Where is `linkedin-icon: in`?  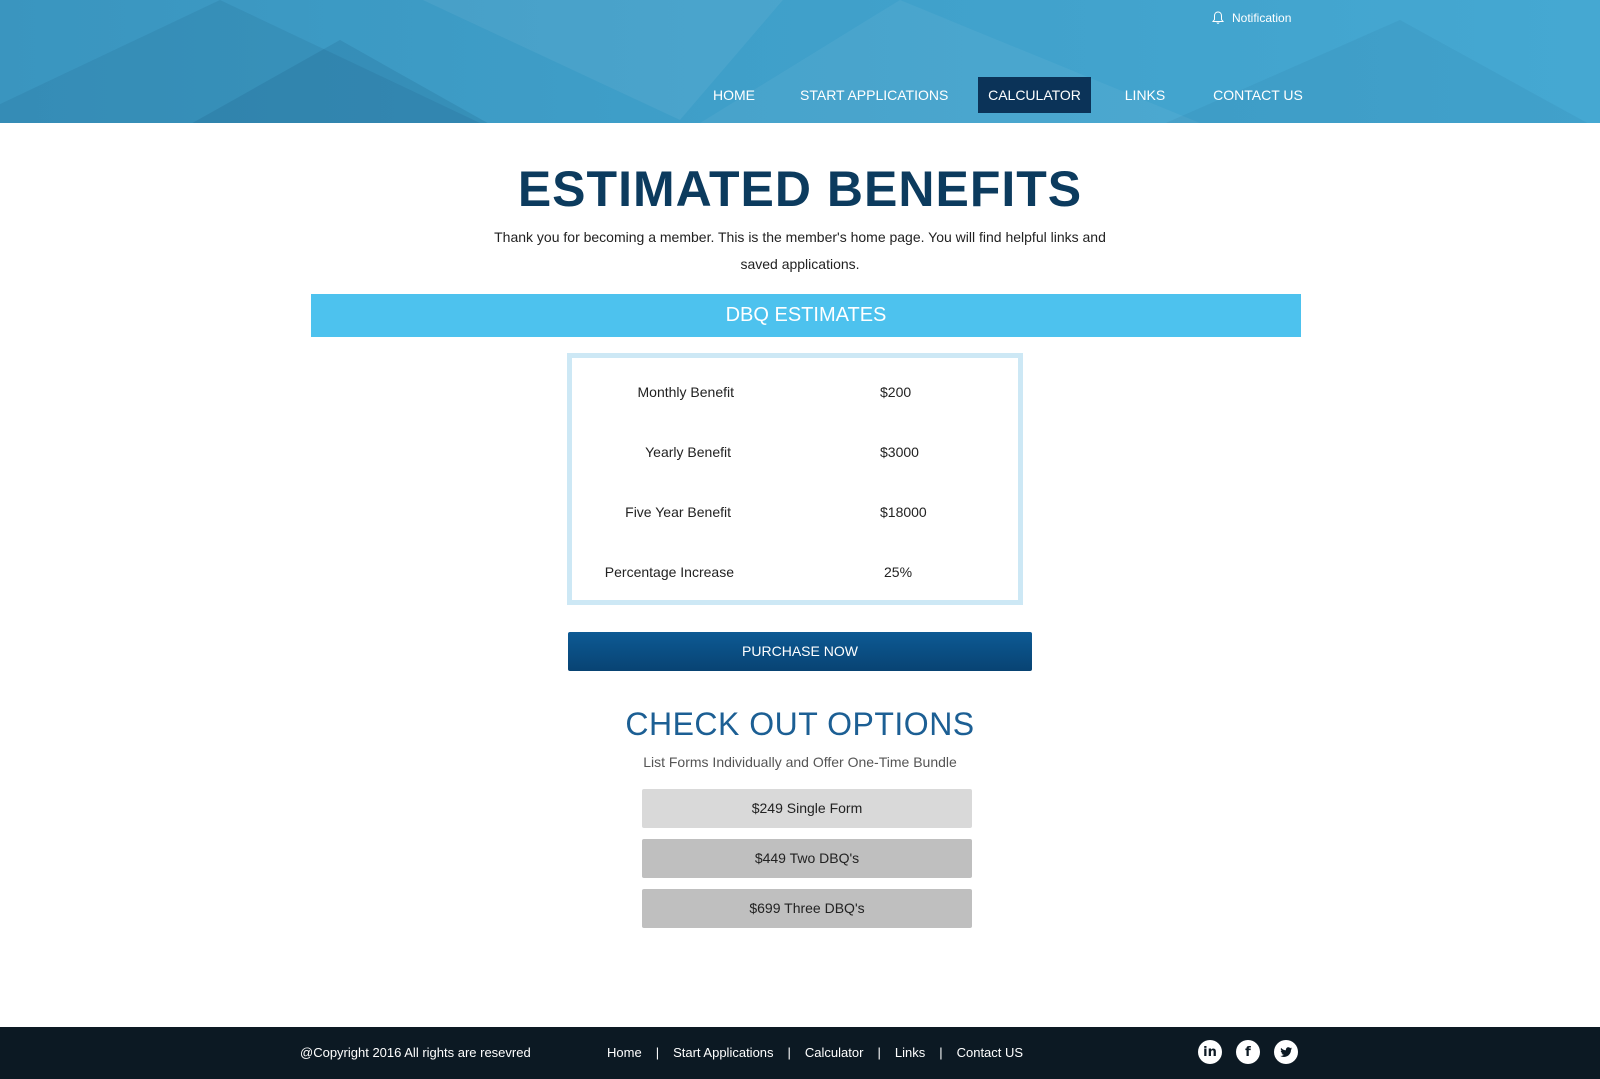
linkedin-icon: in is located at coordinates (1210, 1052).